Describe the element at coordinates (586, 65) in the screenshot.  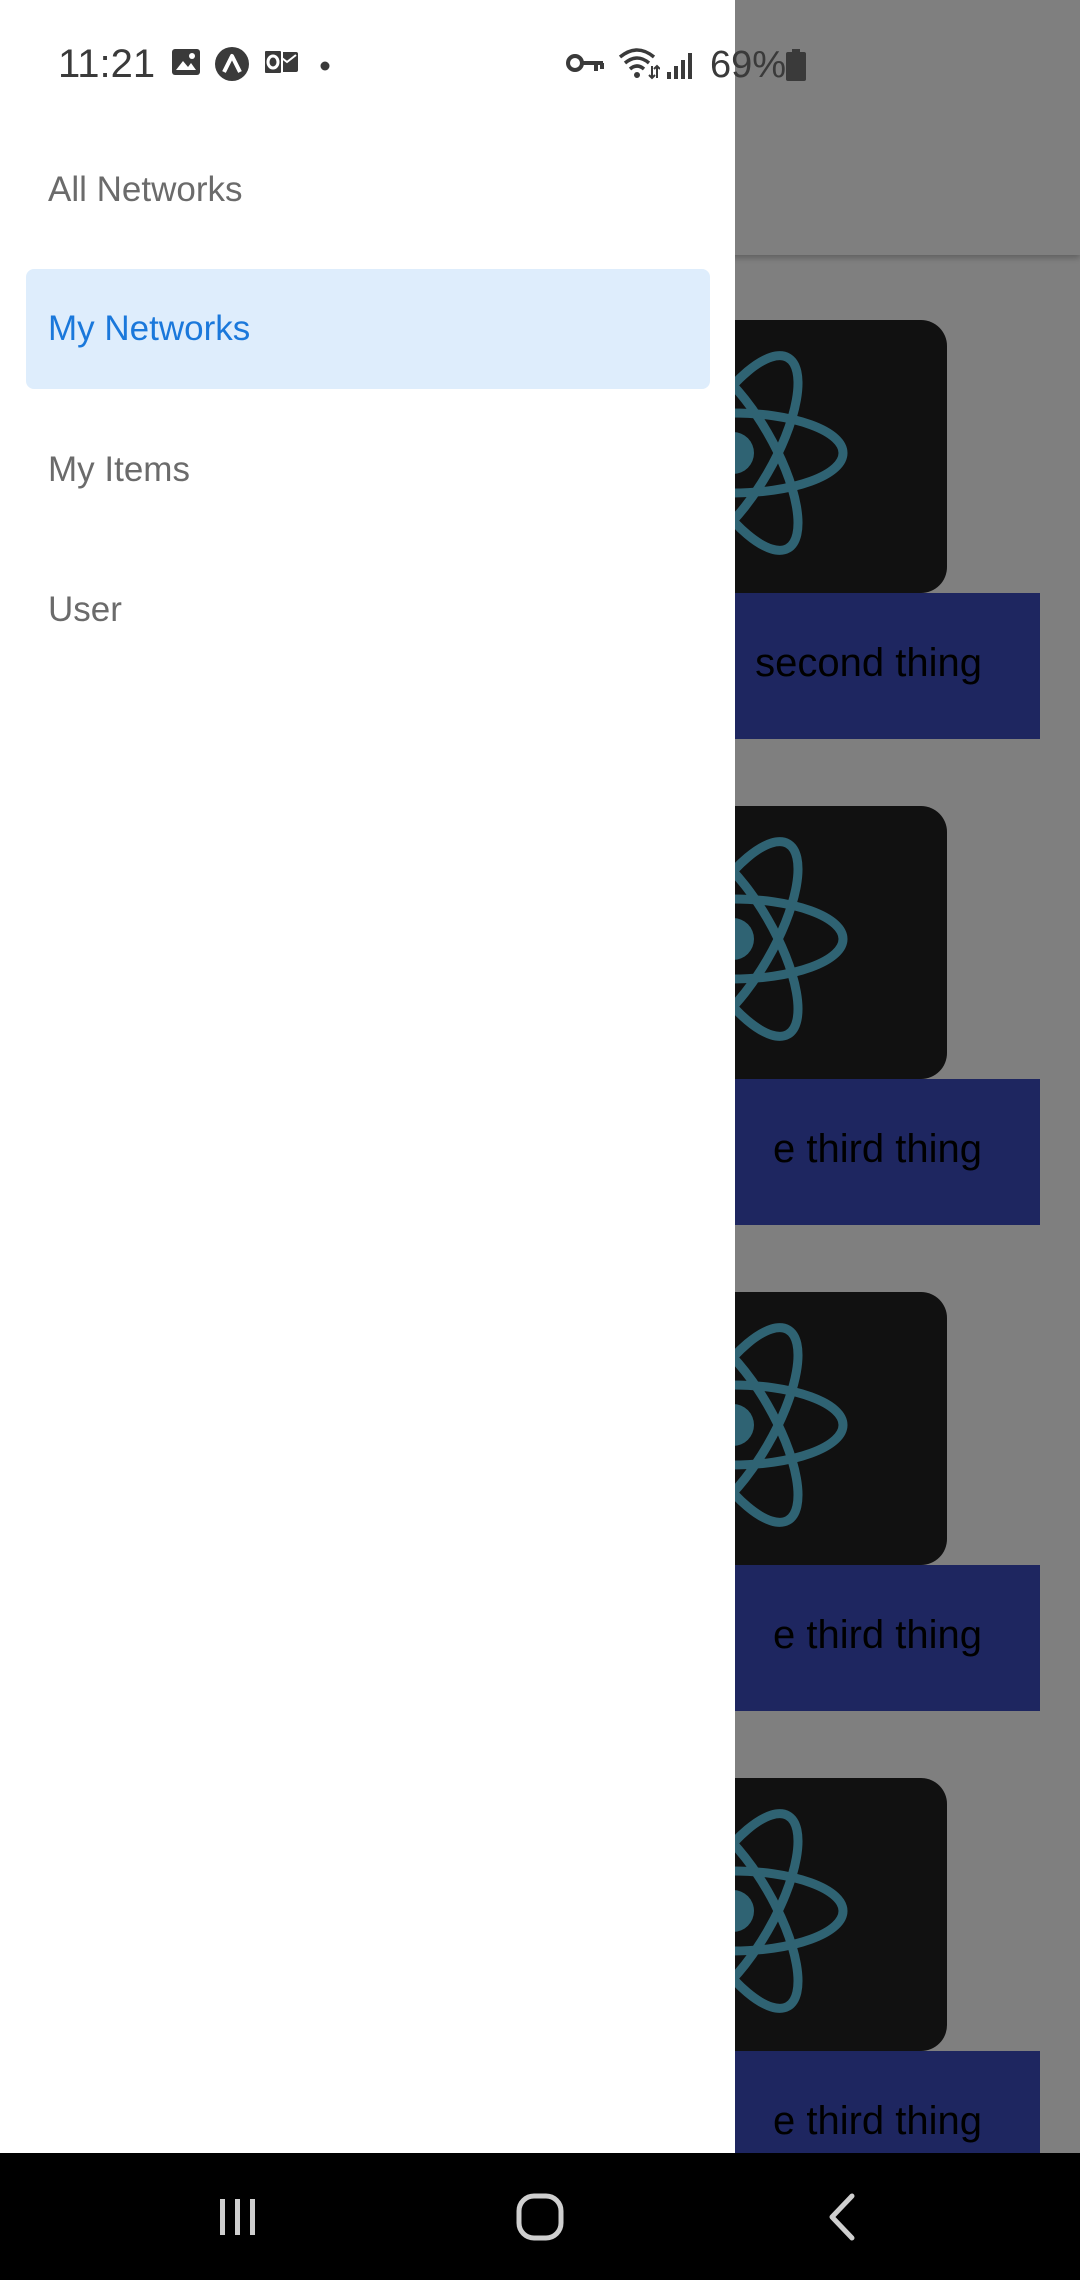
I see `vpn-key-icon` at that location.